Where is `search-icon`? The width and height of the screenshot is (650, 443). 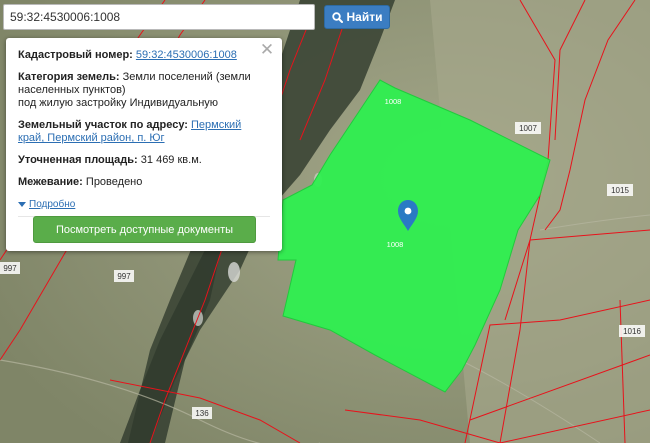
search-icon is located at coordinates (337, 17).